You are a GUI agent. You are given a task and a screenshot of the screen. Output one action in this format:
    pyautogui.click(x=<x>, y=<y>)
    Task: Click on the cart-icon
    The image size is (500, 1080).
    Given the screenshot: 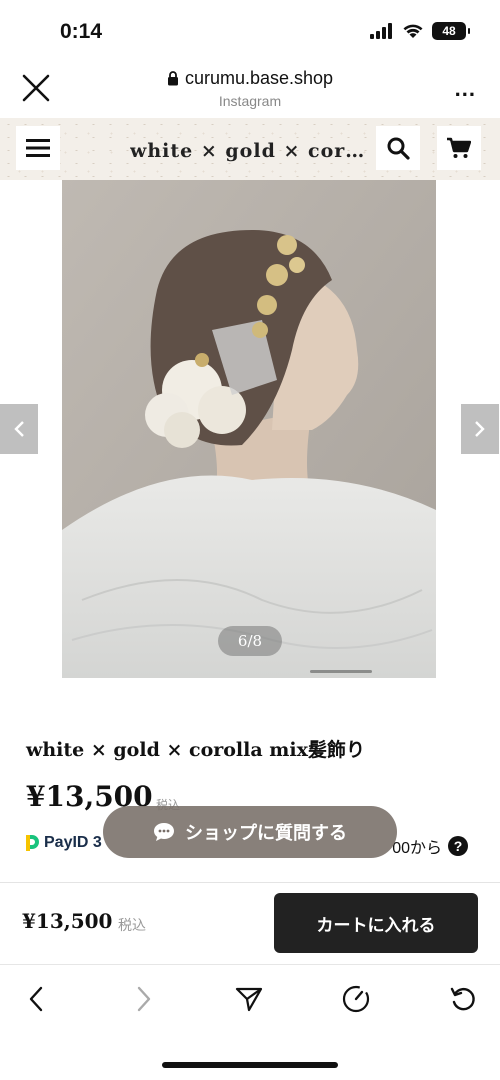 What is the action you would take?
    pyautogui.click(x=459, y=147)
    